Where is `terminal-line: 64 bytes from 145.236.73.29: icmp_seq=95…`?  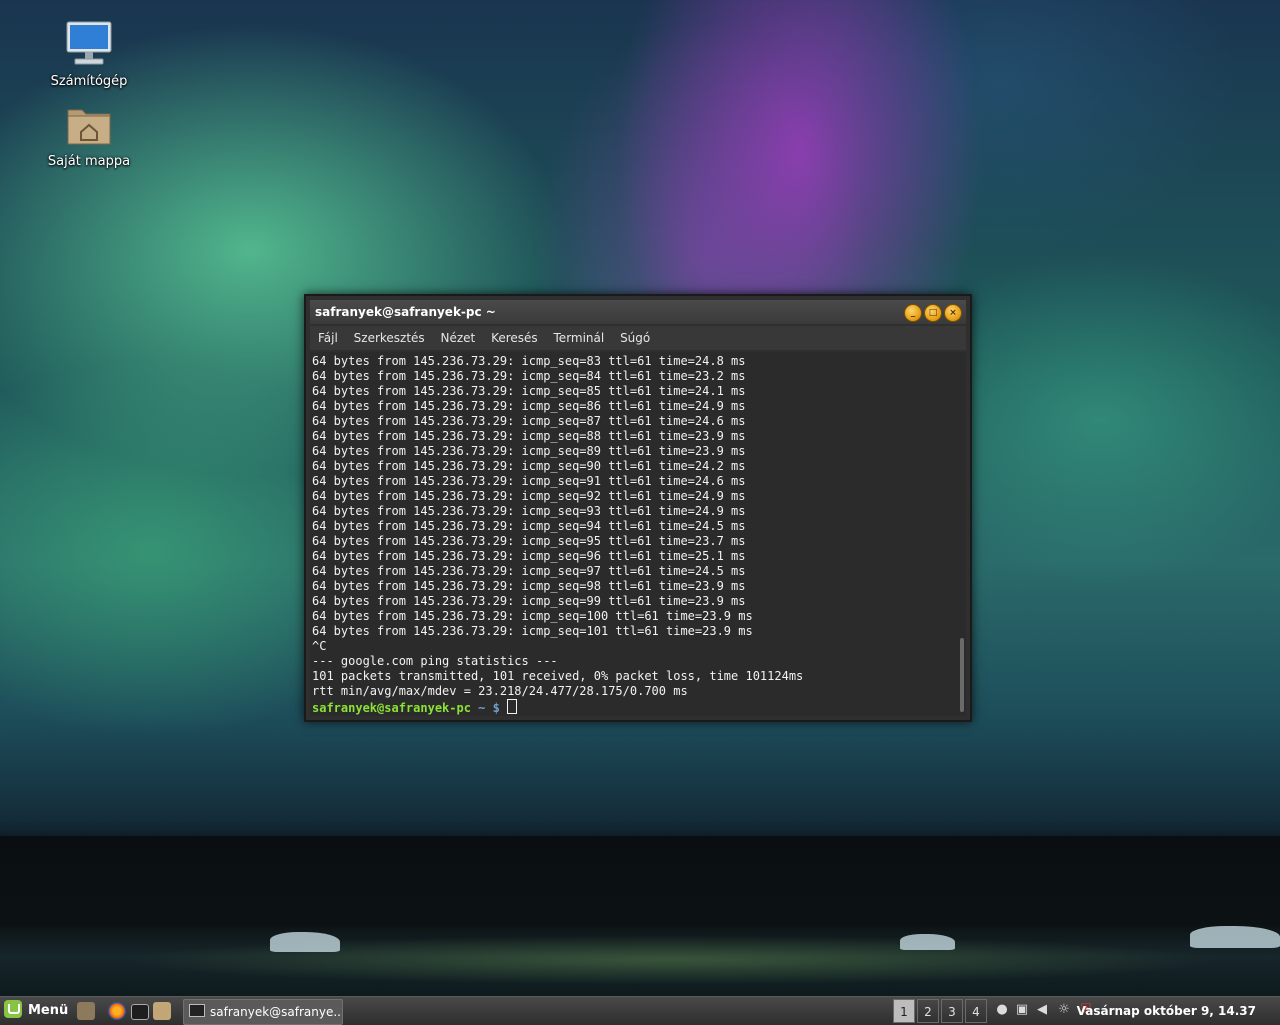
terminal-line: 64 bytes from 145.236.73.29: icmp_seq=95… is located at coordinates (529, 541).